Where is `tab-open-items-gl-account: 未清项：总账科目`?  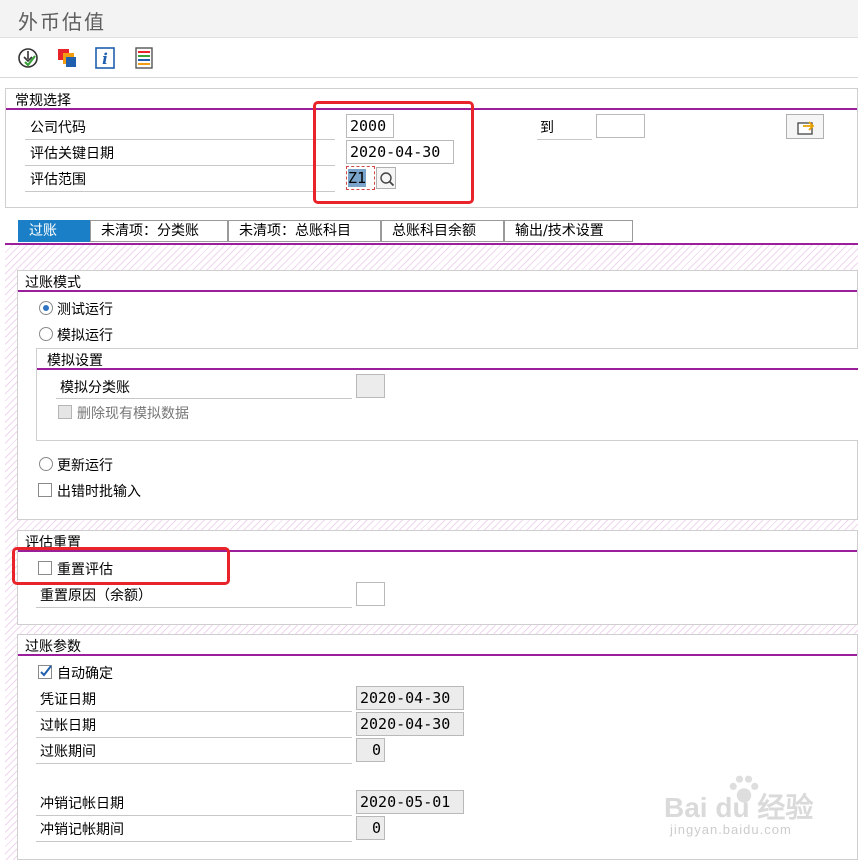 tab-open-items-gl-account: 未清项：总账科目 is located at coordinates (304, 231).